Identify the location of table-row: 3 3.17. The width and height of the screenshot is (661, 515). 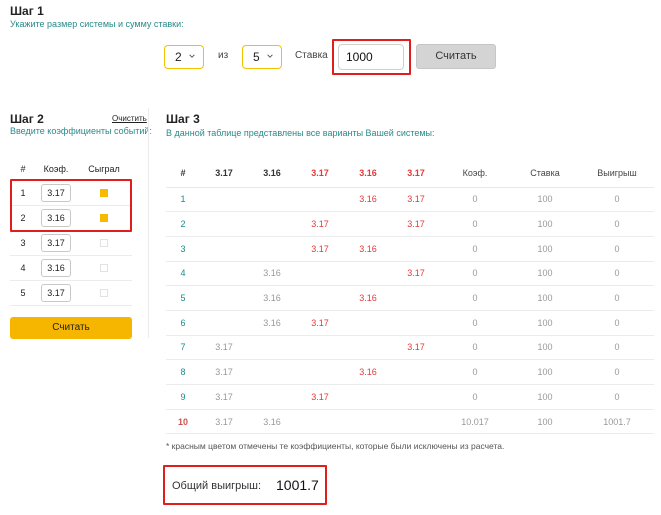
(71, 243).